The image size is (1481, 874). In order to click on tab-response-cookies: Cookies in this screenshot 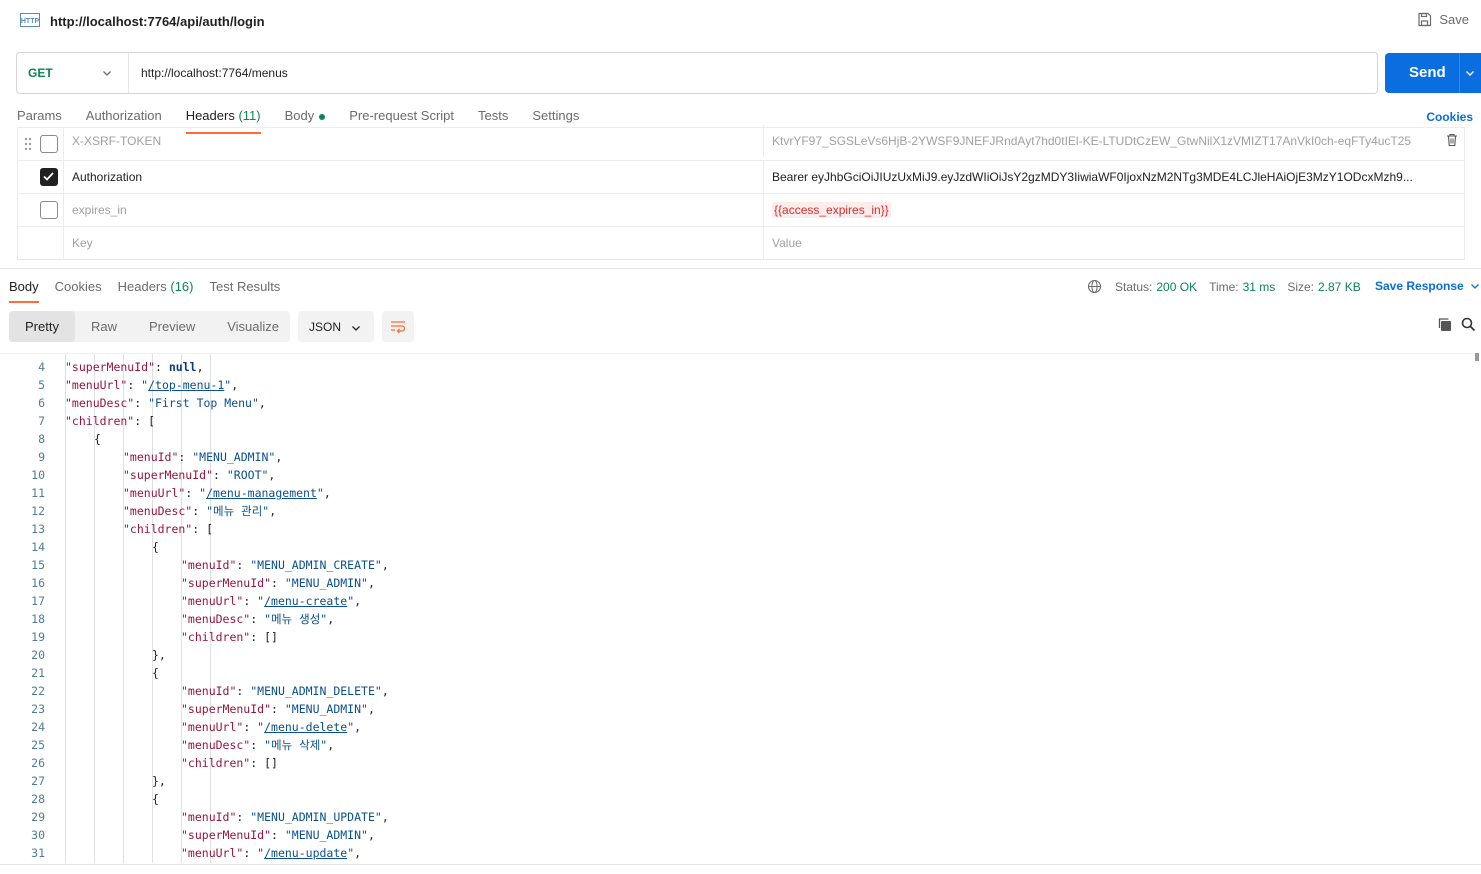, I will do `click(78, 290)`.